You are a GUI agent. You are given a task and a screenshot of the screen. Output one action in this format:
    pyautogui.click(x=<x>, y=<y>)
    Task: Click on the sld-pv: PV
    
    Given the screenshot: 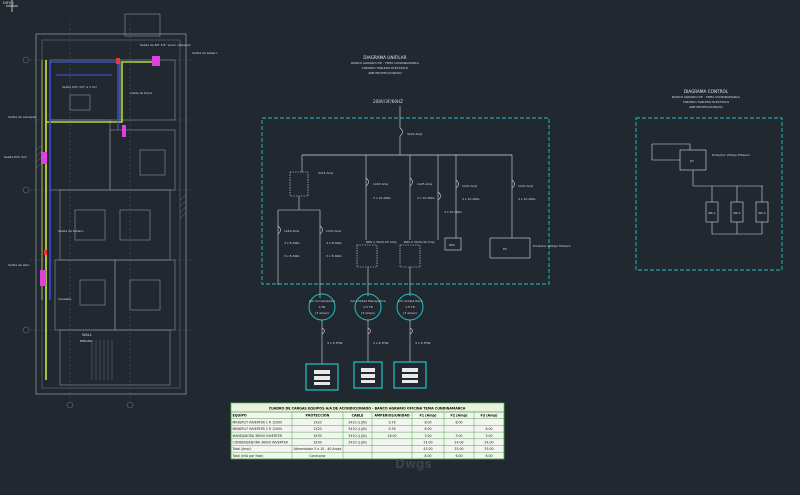 What is the action you would take?
    pyautogui.click(x=505, y=249)
    